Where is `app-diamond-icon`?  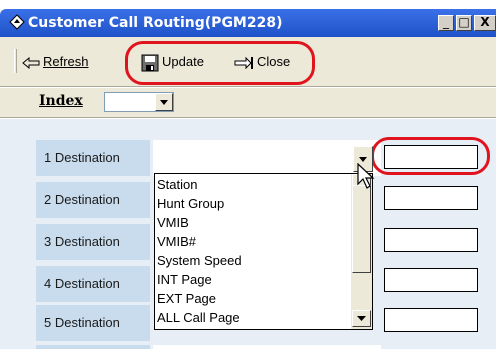 app-diamond-icon is located at coordinates (17, 22).